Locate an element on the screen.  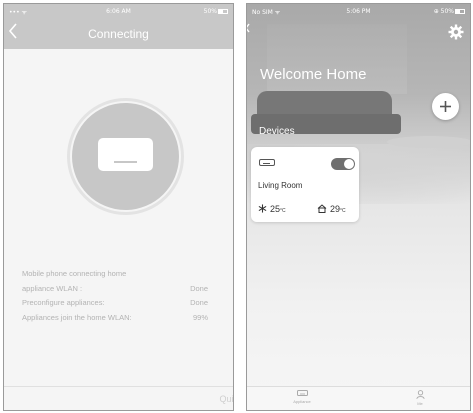
page-title: Connecting is located at coordinates (118, 34).